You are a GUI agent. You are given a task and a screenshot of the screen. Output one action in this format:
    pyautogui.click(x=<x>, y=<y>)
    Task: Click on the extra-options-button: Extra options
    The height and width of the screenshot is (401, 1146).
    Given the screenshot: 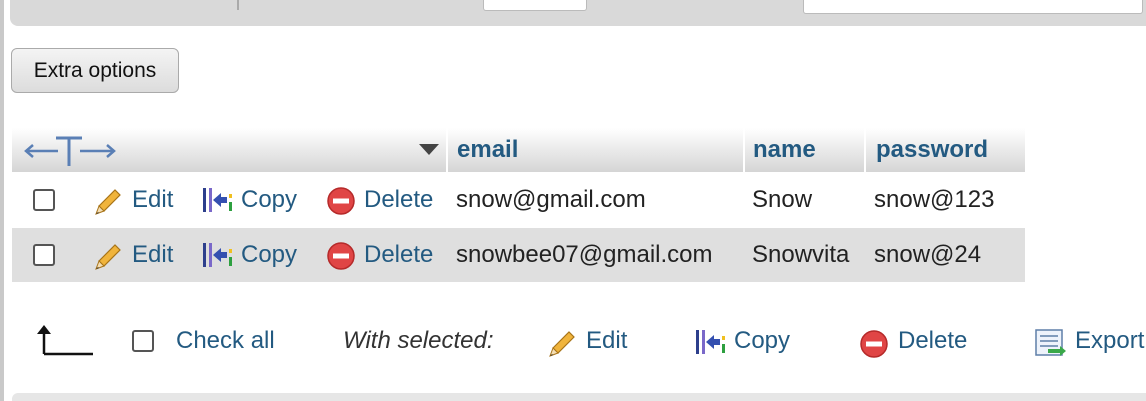 What is the action you would take?
    pyautogui.click(x=95, y=70)
    